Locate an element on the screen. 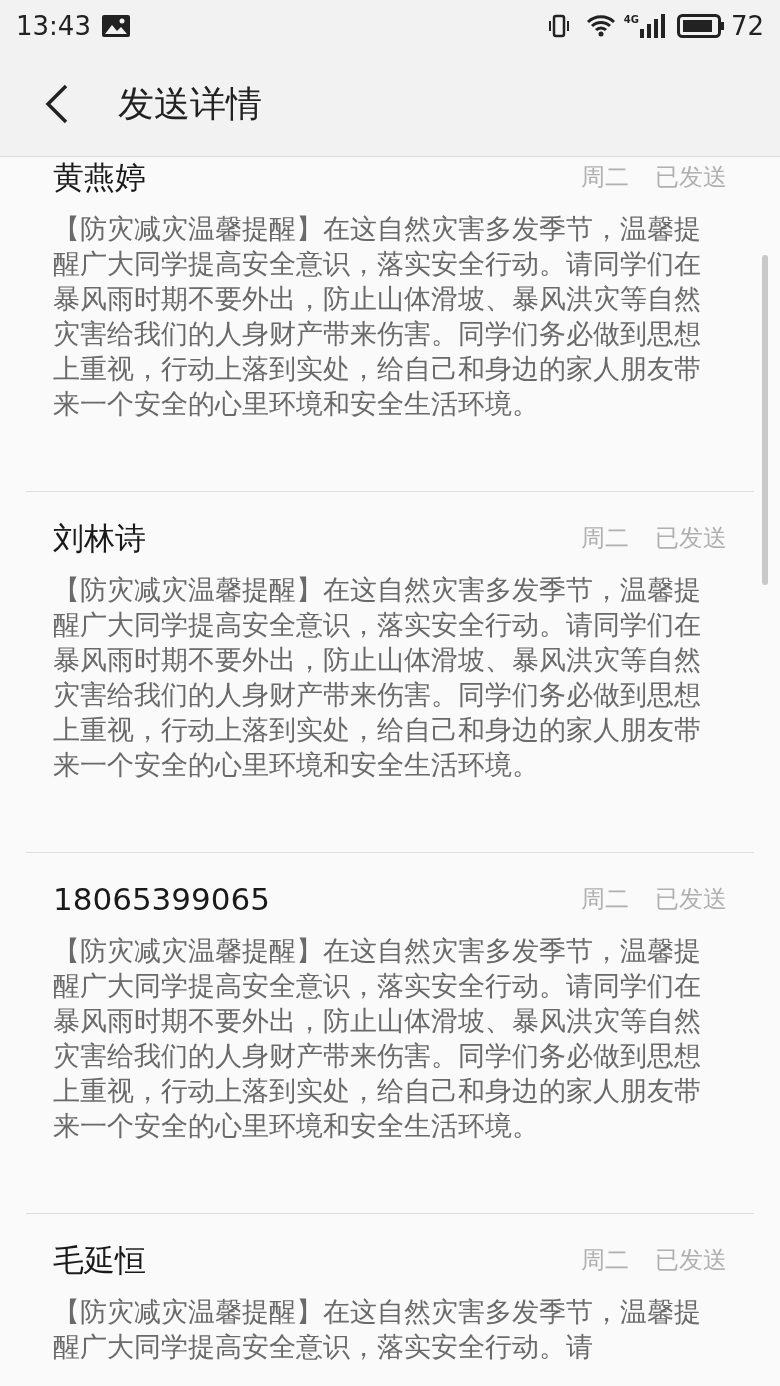 This screenshot has width=780, height=1386. signal-icon is located at coordinates (651, 26).